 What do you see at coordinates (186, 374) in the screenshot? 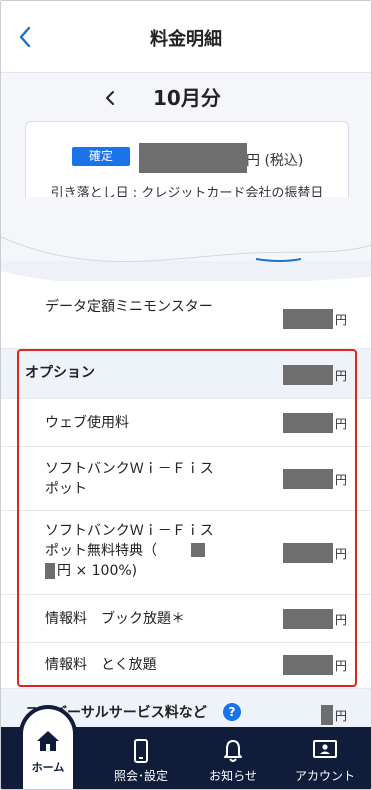
I see `section-header-options: オプション 円` at bounding box center [186, 374].